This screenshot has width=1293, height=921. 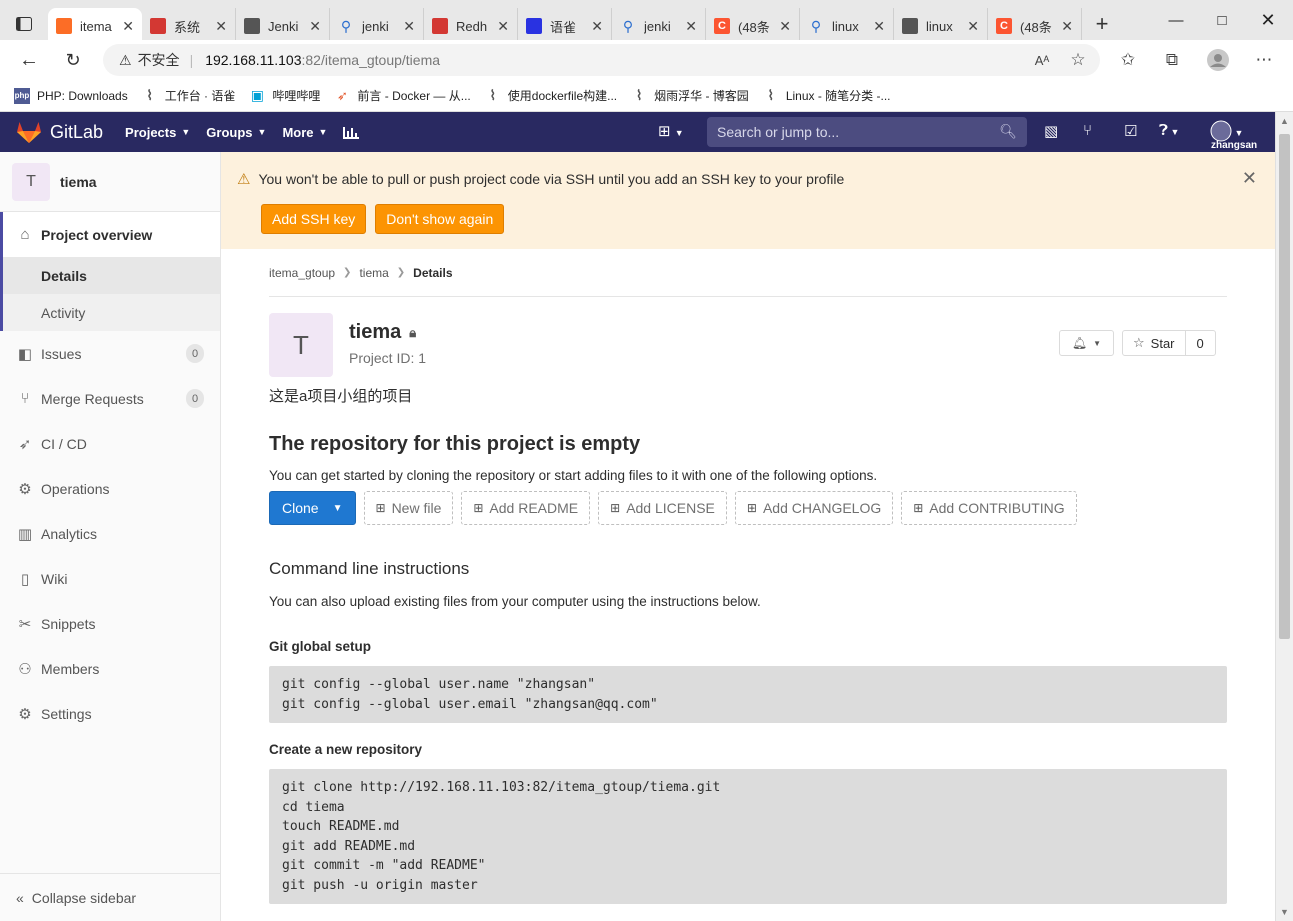 What do you see at coordinates (157, 132) in the screenshot?
I see `nav-projects: Projects ▼` at bounding box center [157, 132].